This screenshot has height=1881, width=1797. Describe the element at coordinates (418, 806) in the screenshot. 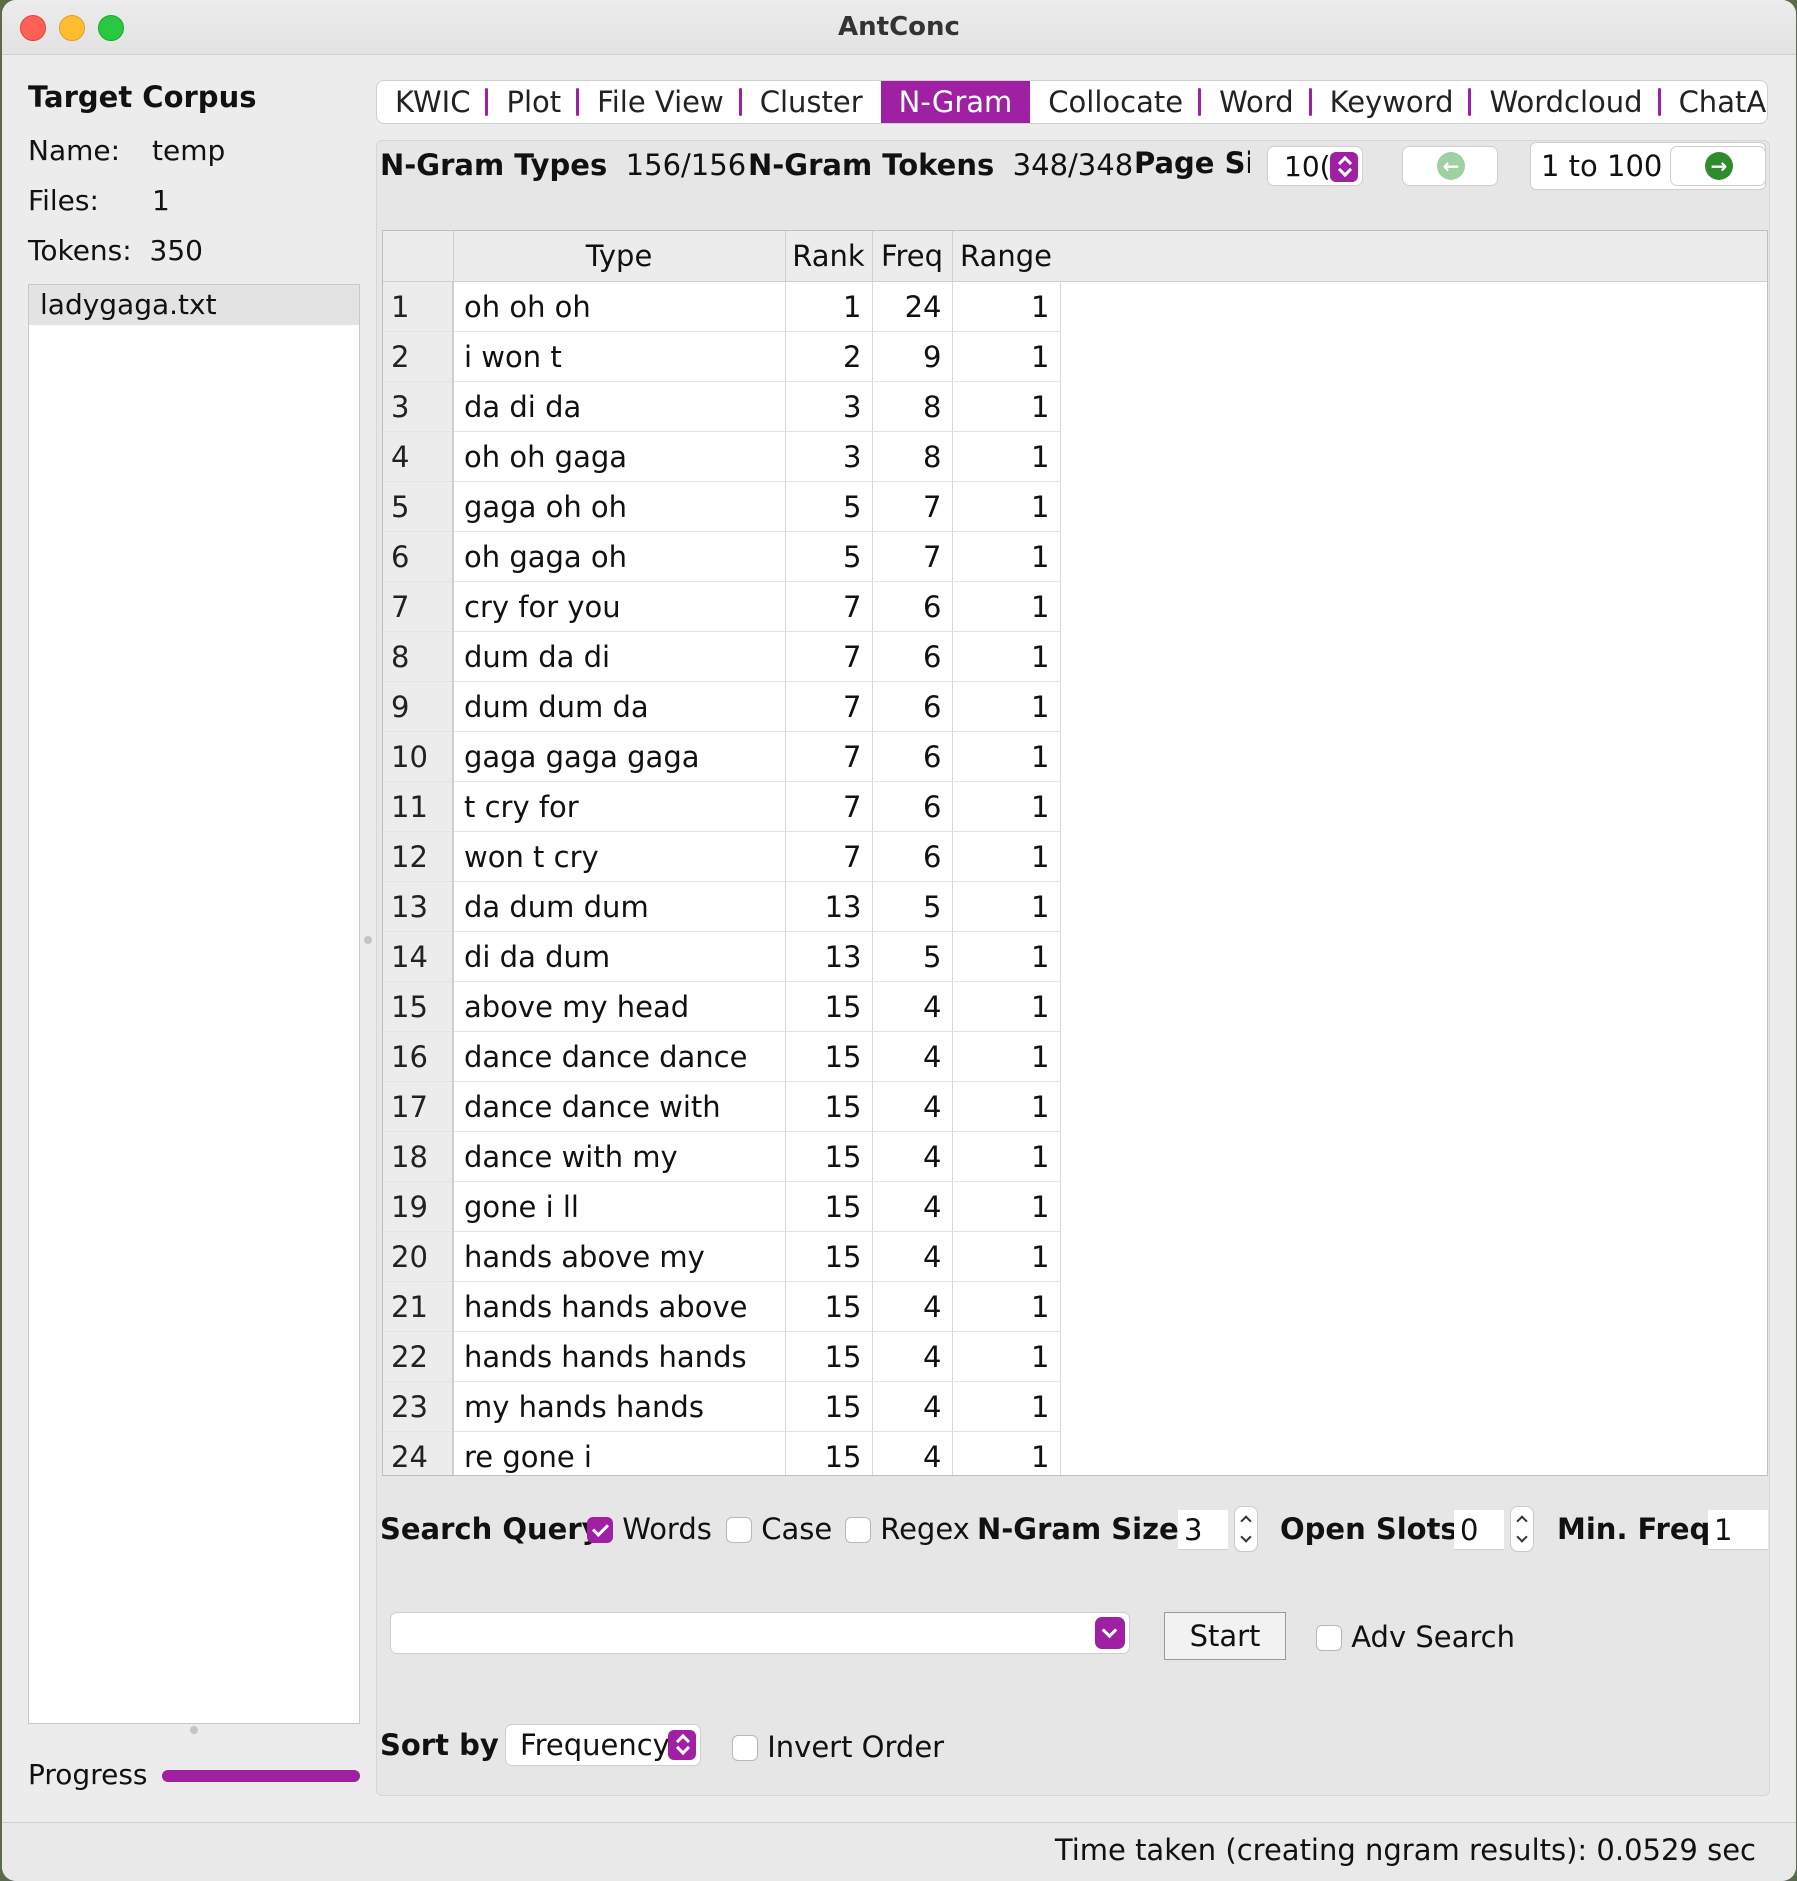

I see `row-index: 11` at that location.